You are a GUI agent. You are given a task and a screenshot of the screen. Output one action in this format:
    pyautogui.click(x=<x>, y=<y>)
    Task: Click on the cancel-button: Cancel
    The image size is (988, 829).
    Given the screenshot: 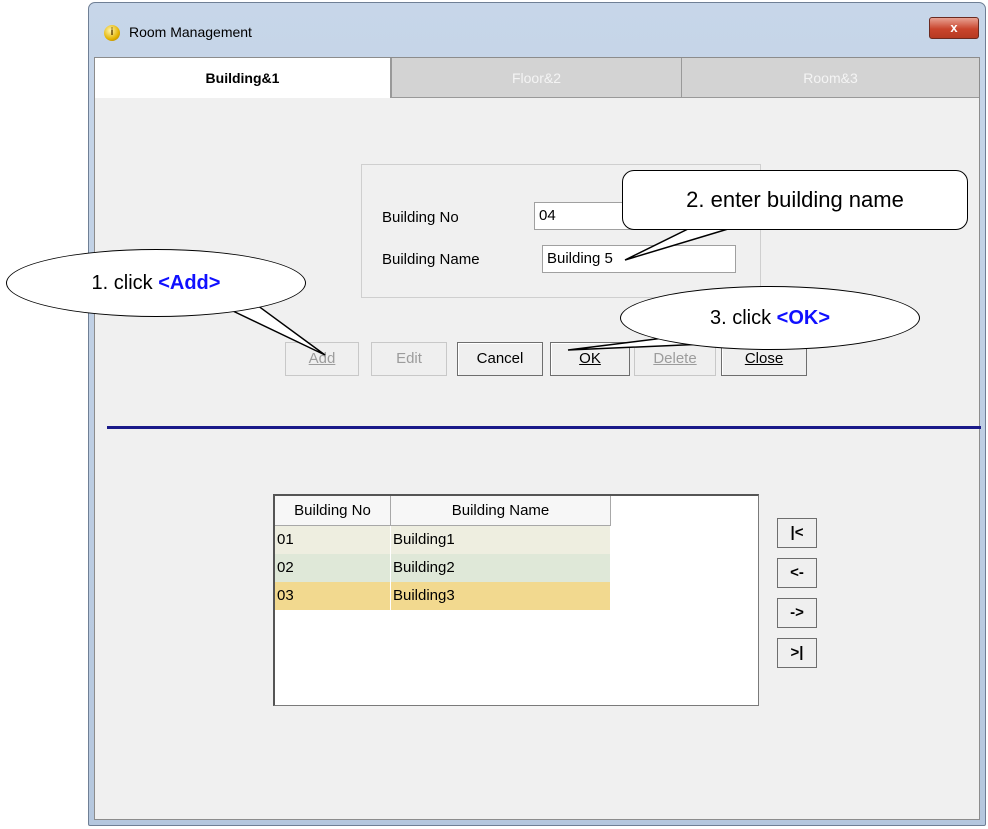 What is the action you would take?
    pyautogui.click(x=500, y=359)
    